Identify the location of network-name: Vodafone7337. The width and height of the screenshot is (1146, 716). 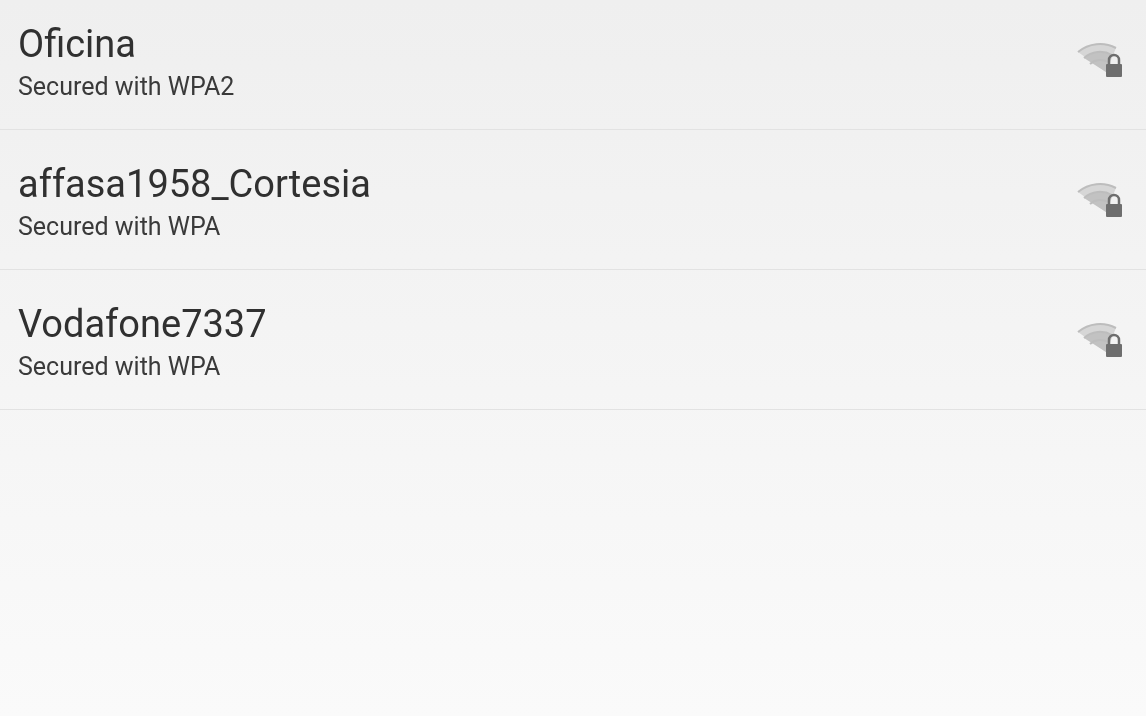
(143, 323).